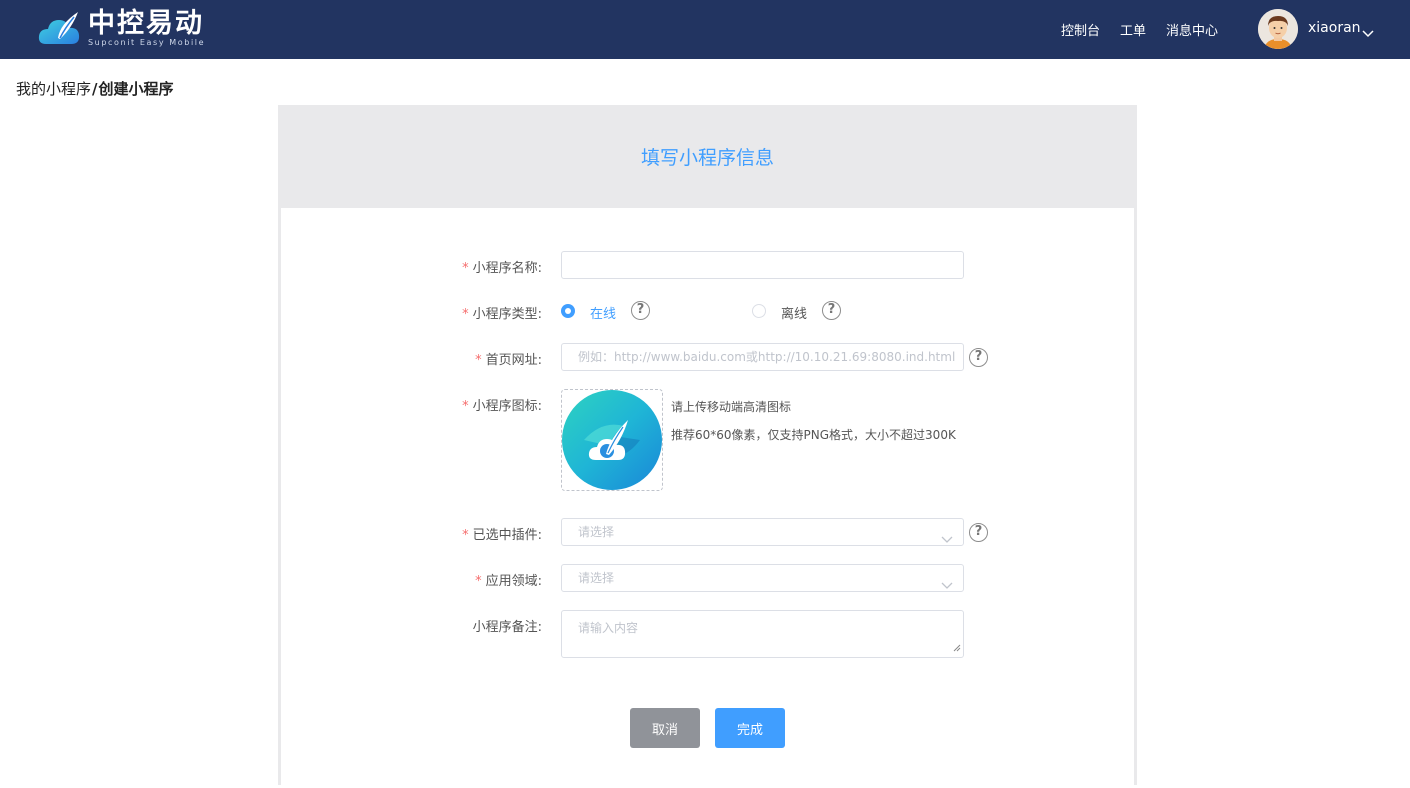 The width and height of the screenshot is (1410, 788). I want to click on miniapp-icon-preview, so click(612, 440).